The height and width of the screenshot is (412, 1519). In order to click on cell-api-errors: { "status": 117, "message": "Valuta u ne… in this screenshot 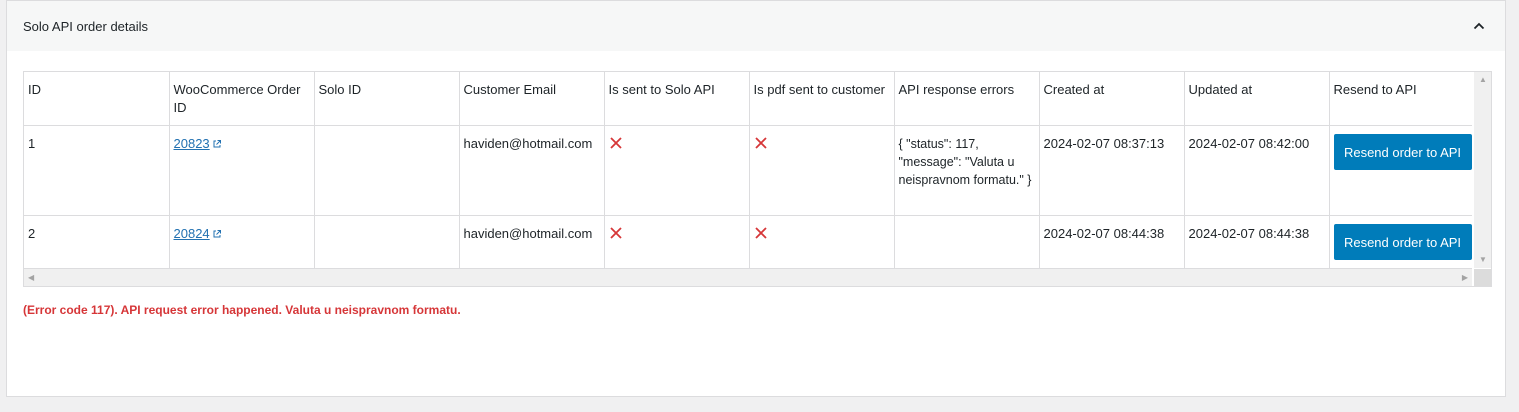, I will do `click(967, 170)`.